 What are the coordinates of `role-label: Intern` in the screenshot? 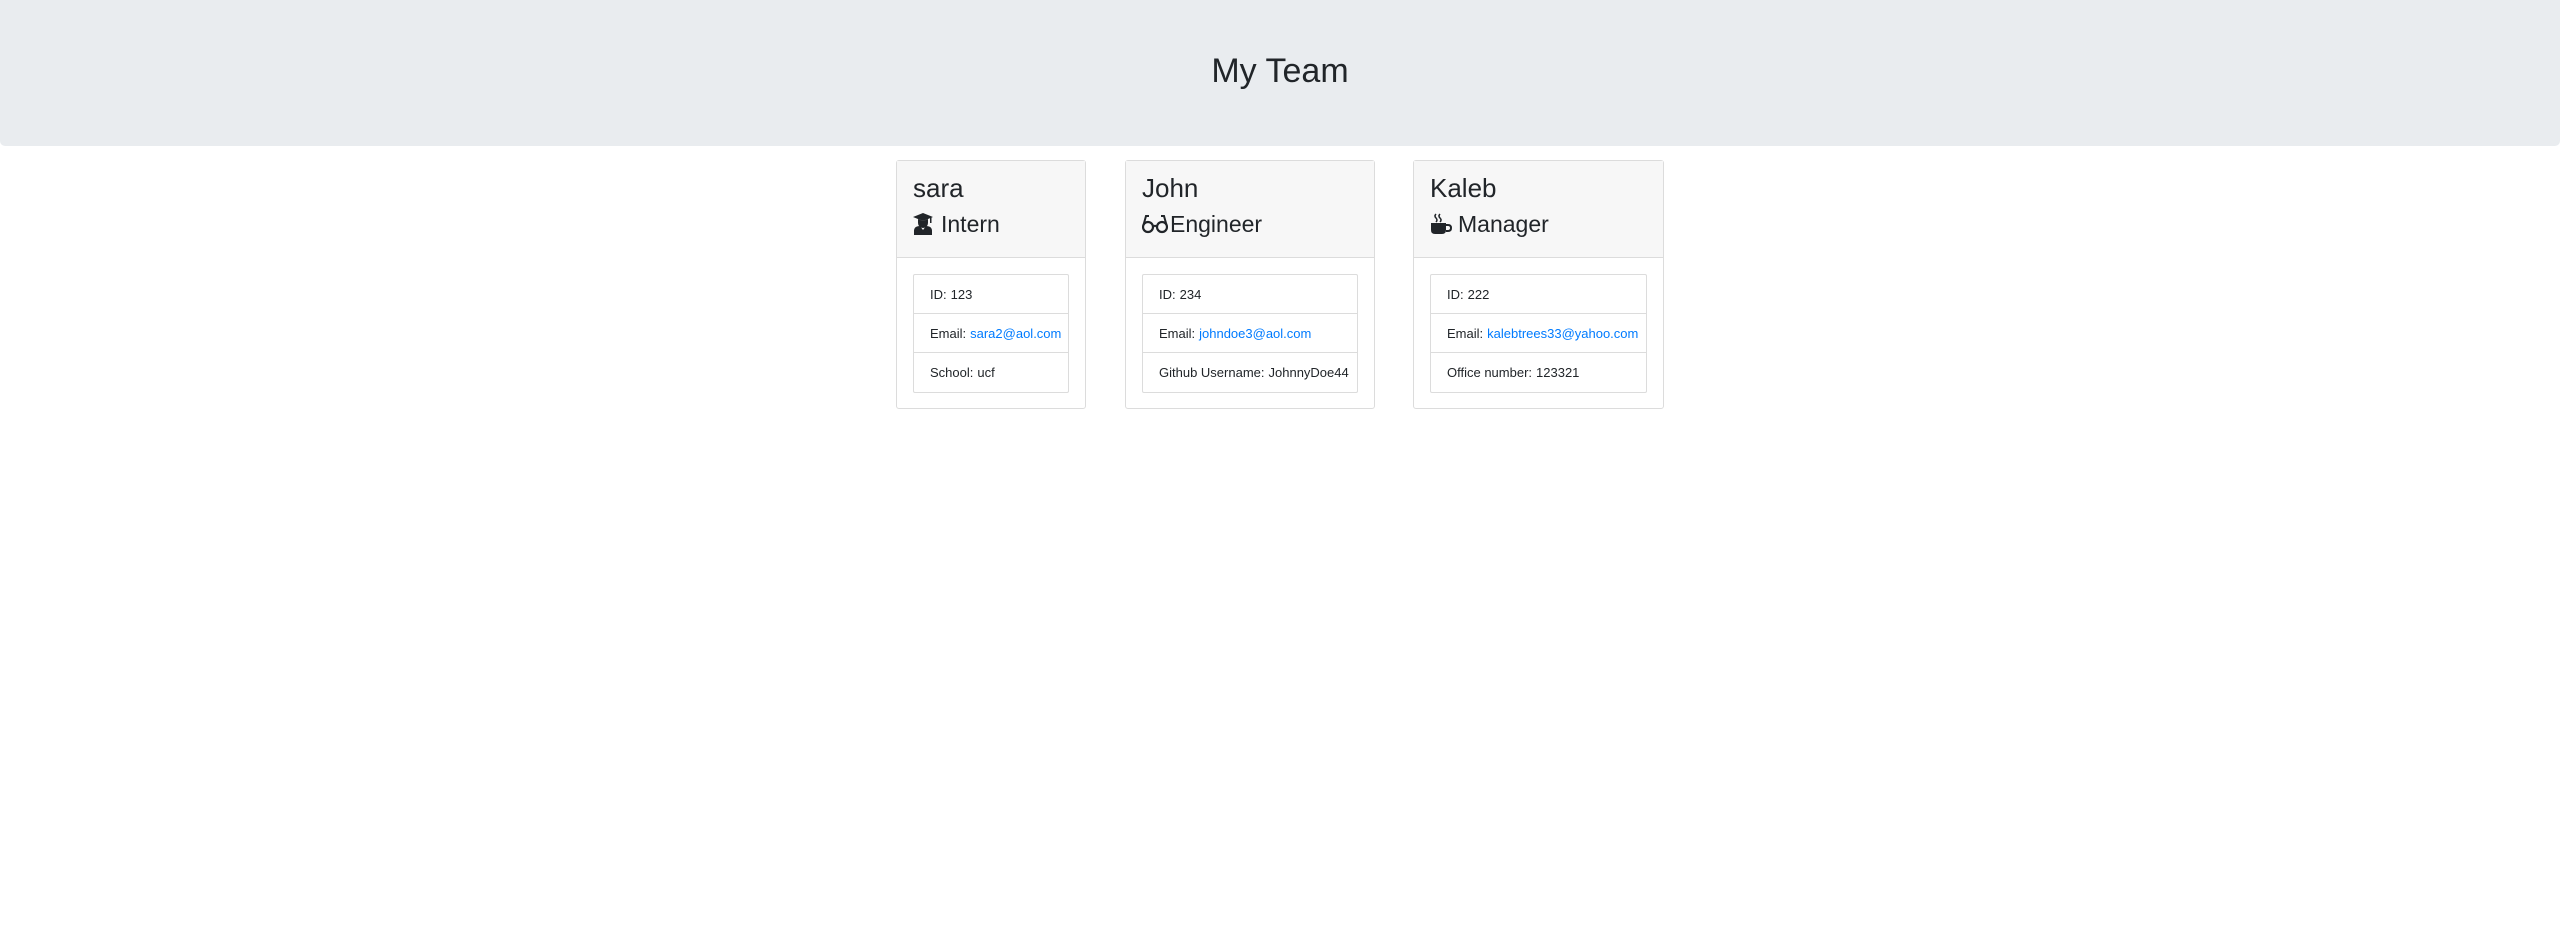 It's located at (970, 224).